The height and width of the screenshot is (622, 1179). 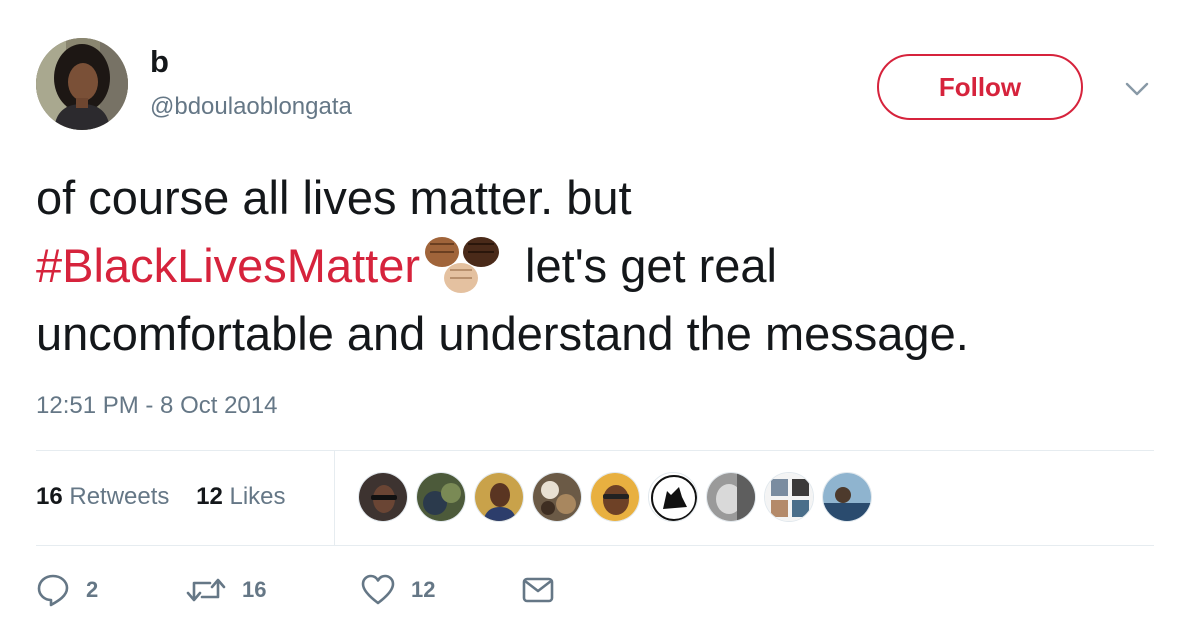 I want to click on tweet-line-2-rest: let's get real, so click(x=644, y=265).